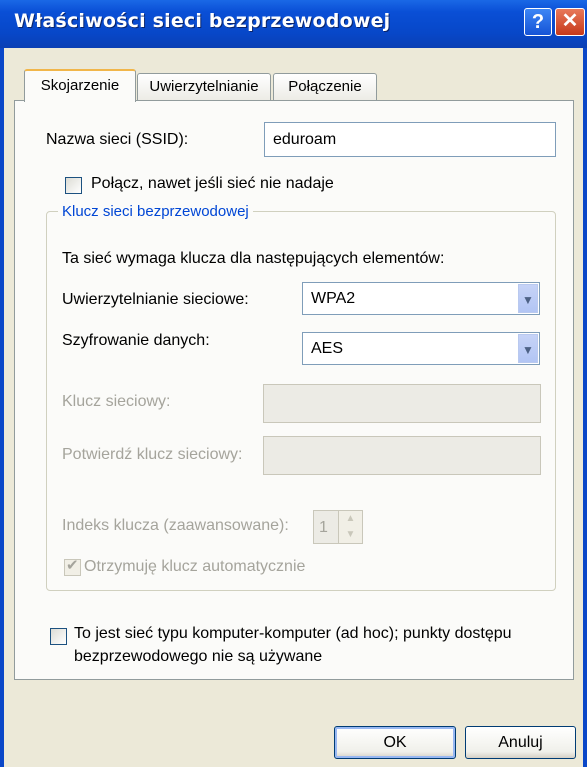 The width and height of the screenshot is (587, 767). Describe the element at coordinates (80, 85) in the screenshot. I see `tab-association: Skojarzenie` at that location.